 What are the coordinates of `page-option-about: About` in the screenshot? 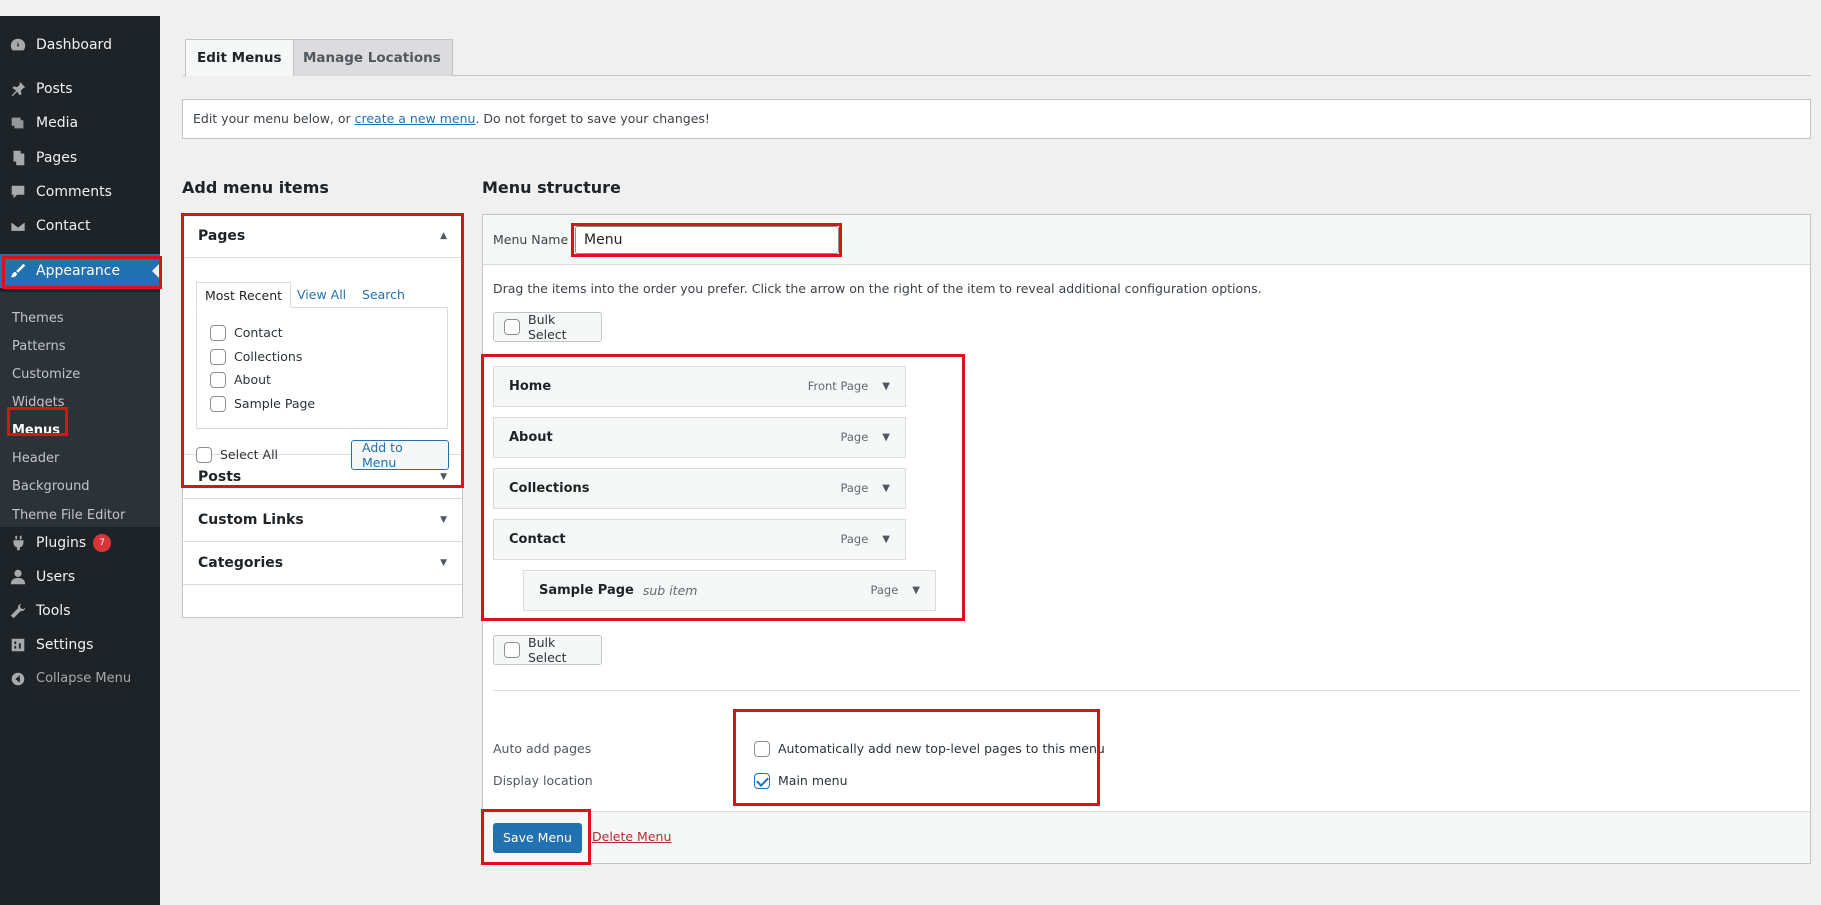 It's located at (240, 380).